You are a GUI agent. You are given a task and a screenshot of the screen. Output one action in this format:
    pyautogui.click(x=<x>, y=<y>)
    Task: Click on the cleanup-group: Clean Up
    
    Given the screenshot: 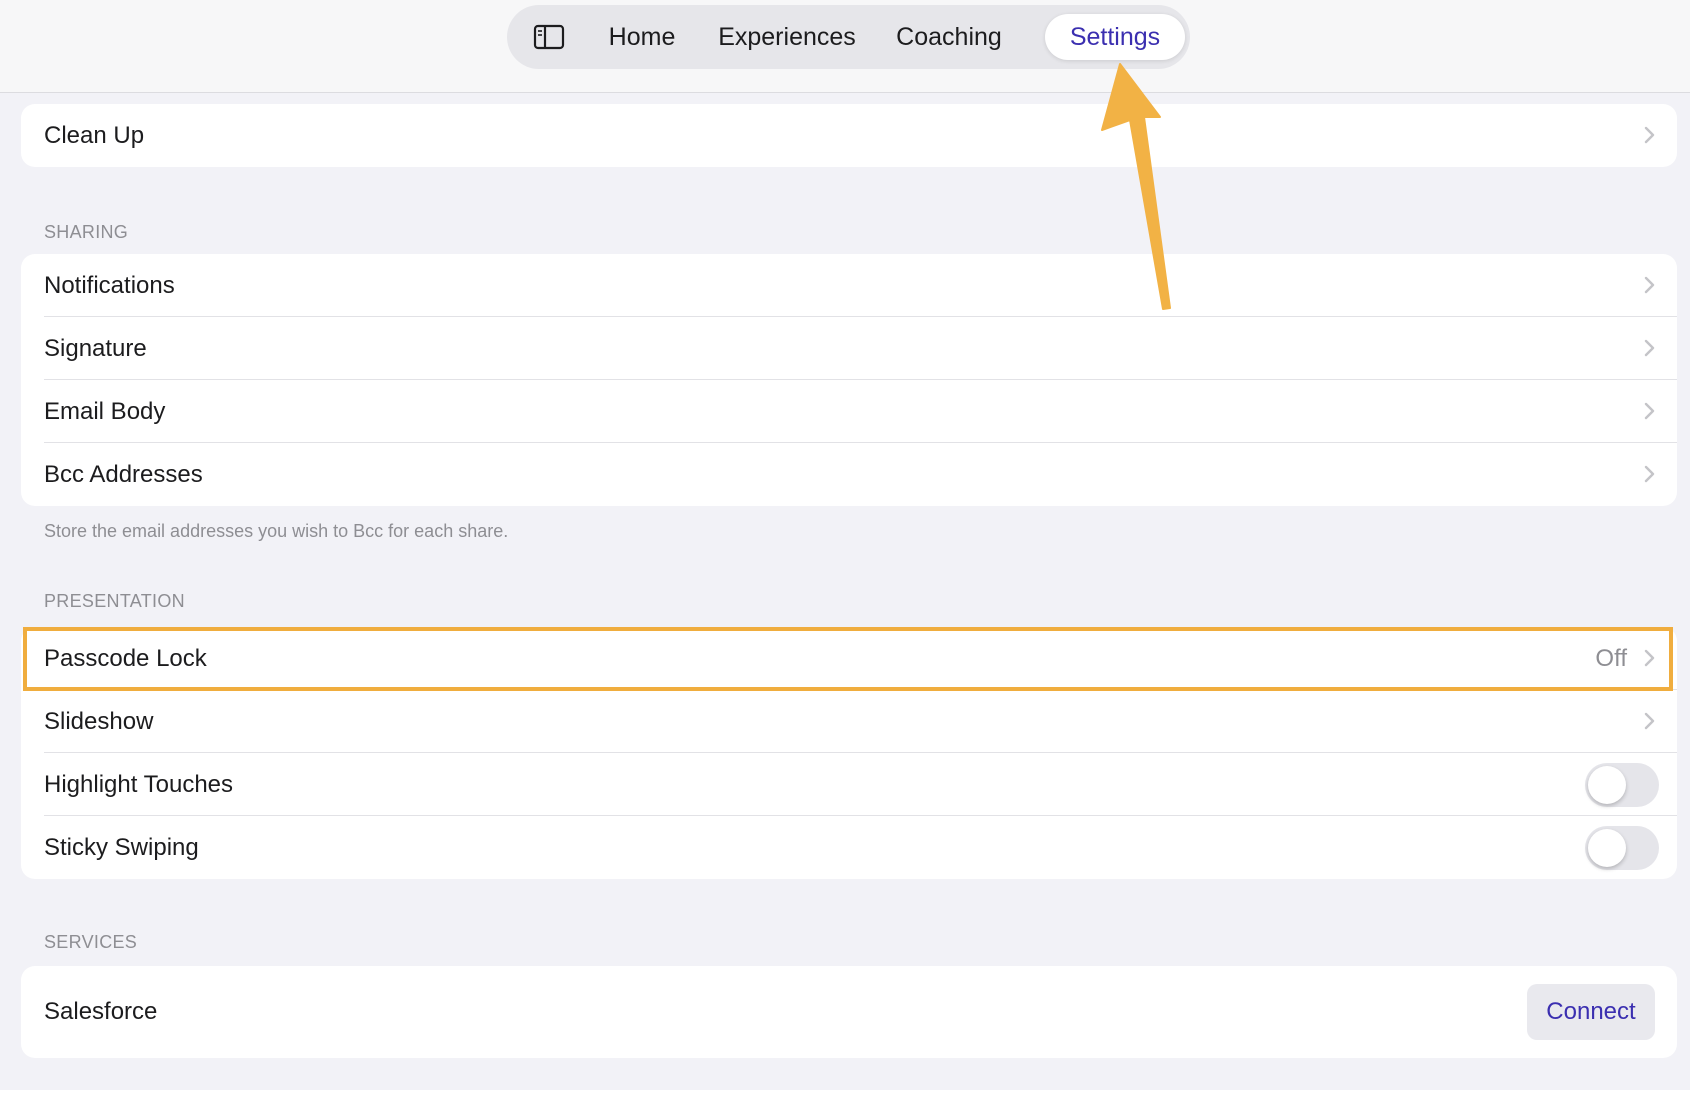 What is the action you would take?
    pyautogui.click(x=849, y=135)
    